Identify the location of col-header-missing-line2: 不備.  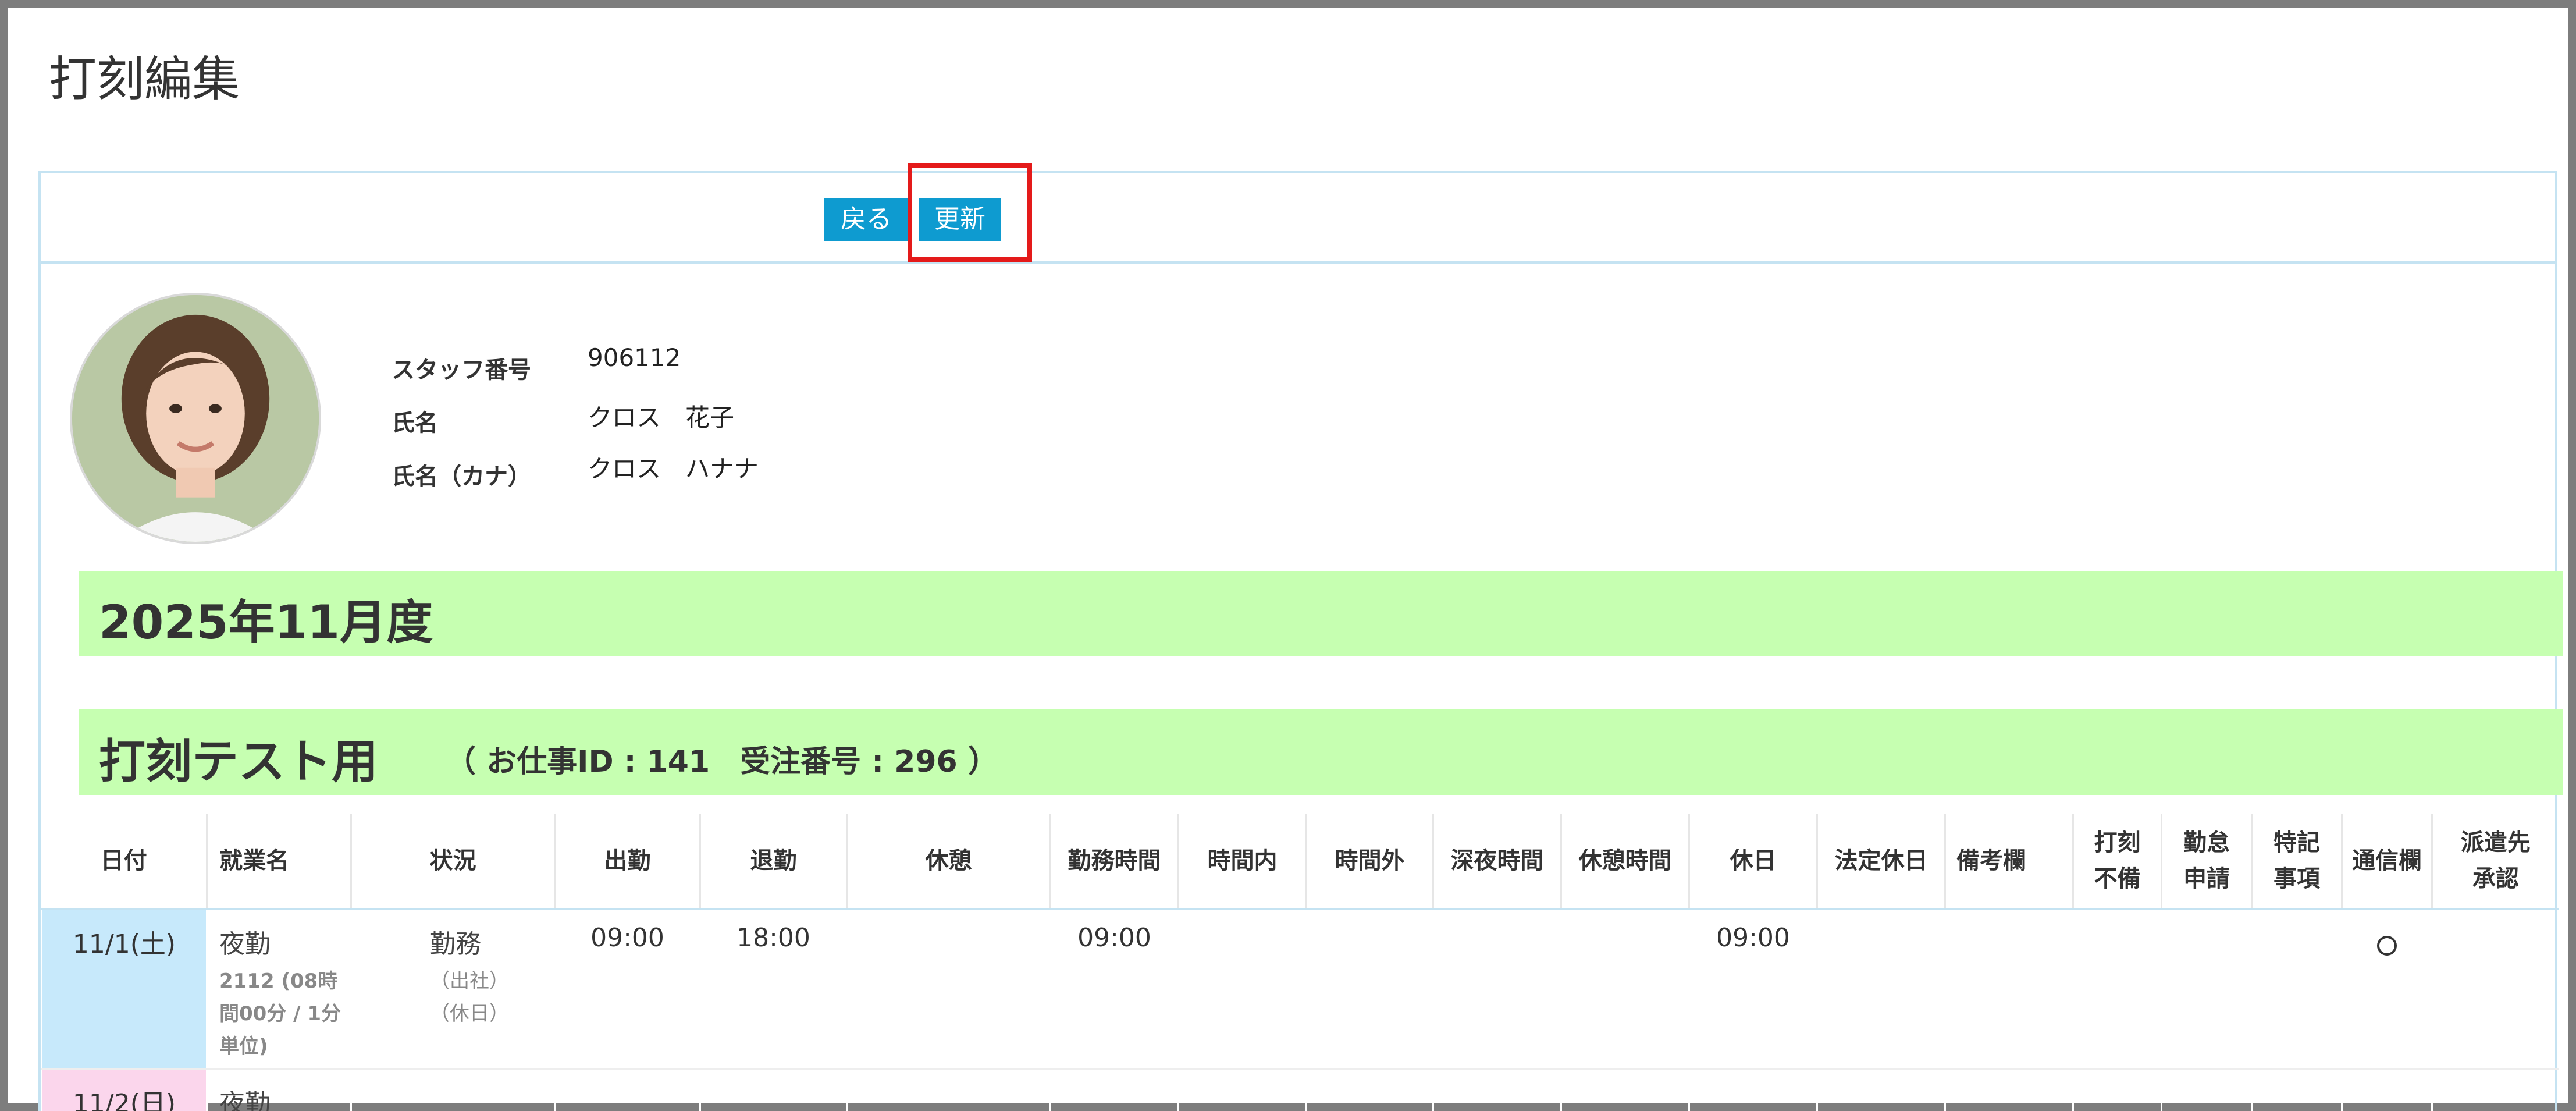
(2117, 878).